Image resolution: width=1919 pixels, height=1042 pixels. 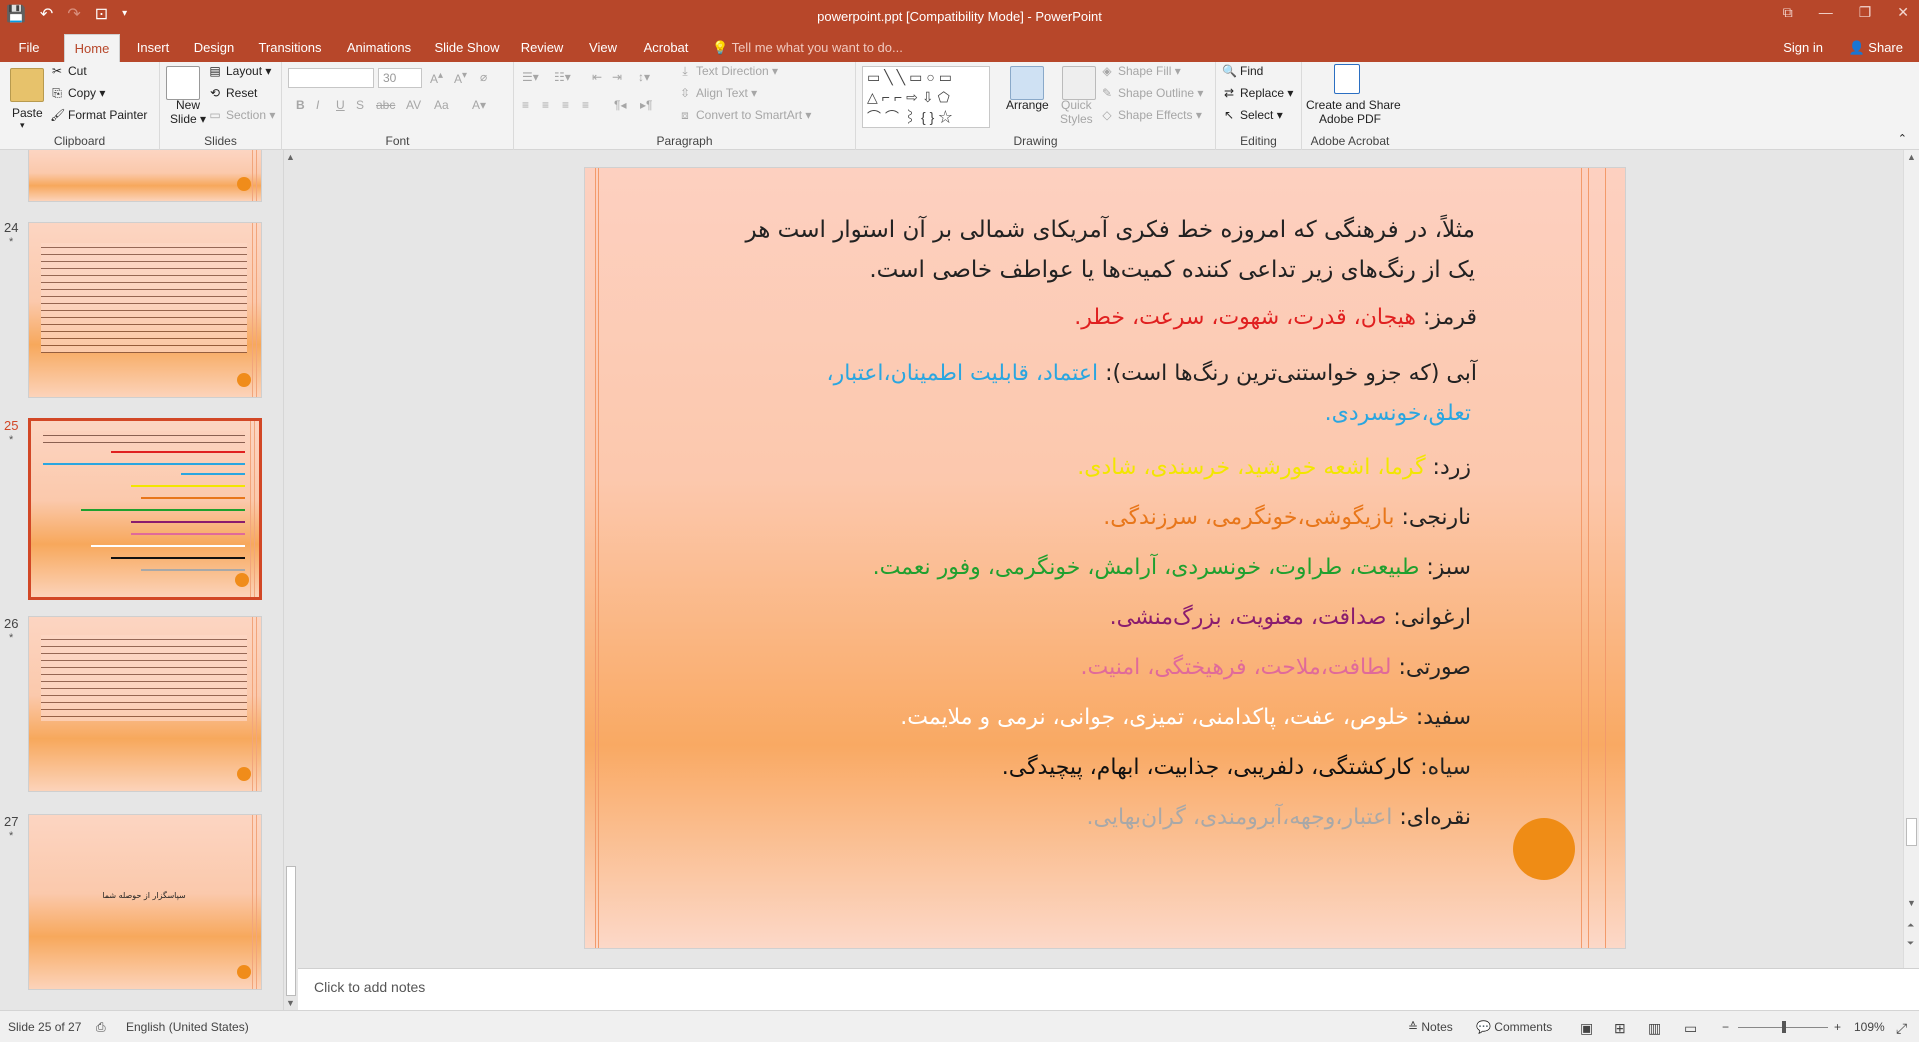 What do you see at coordinates (241, 115) in the screenshot?
I see `section-button: ▭ Section ▾` at bounding box center [241, 115].